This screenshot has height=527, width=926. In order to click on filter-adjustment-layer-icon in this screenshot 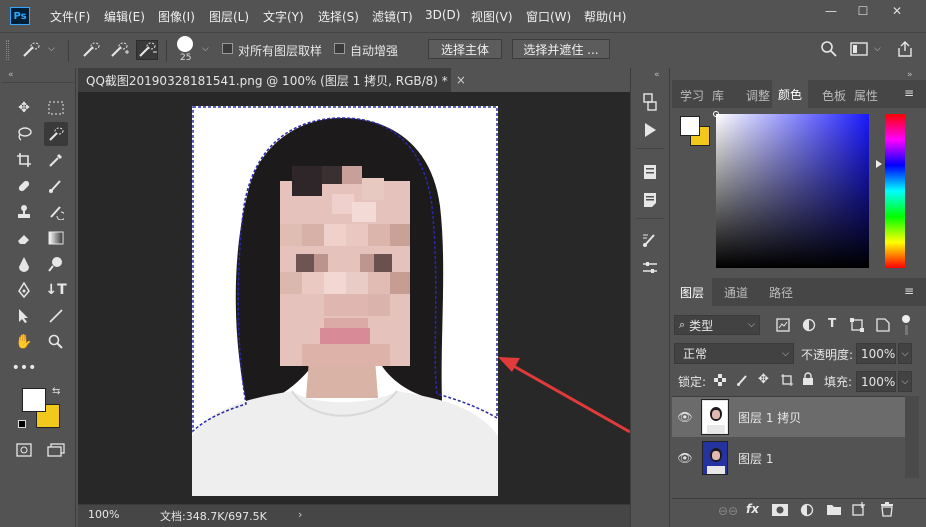, I will do `click(809, 326)`.